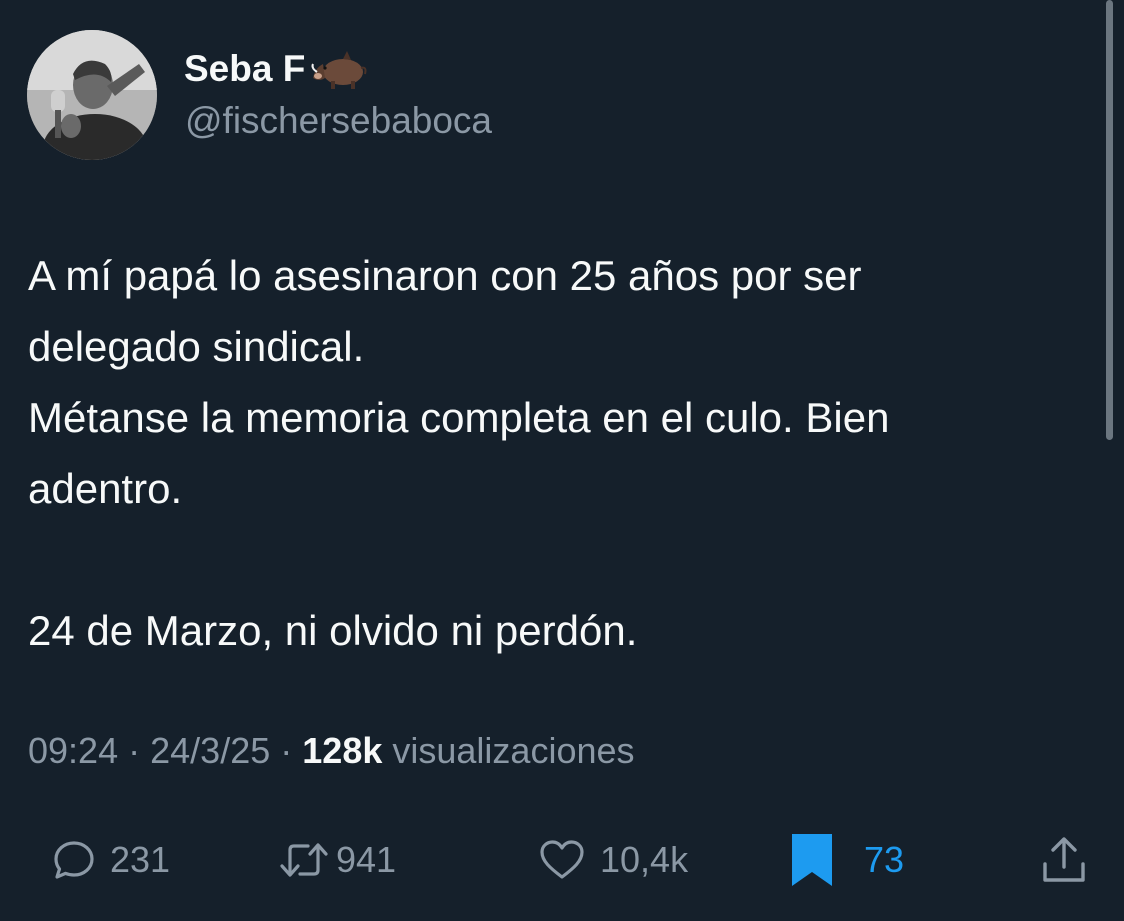 This screenshot has width=1124, height=921. I want to click on tweet-meta: 09:24 · 24/3/25 · 128k visualizaciones, so click(331, 751).